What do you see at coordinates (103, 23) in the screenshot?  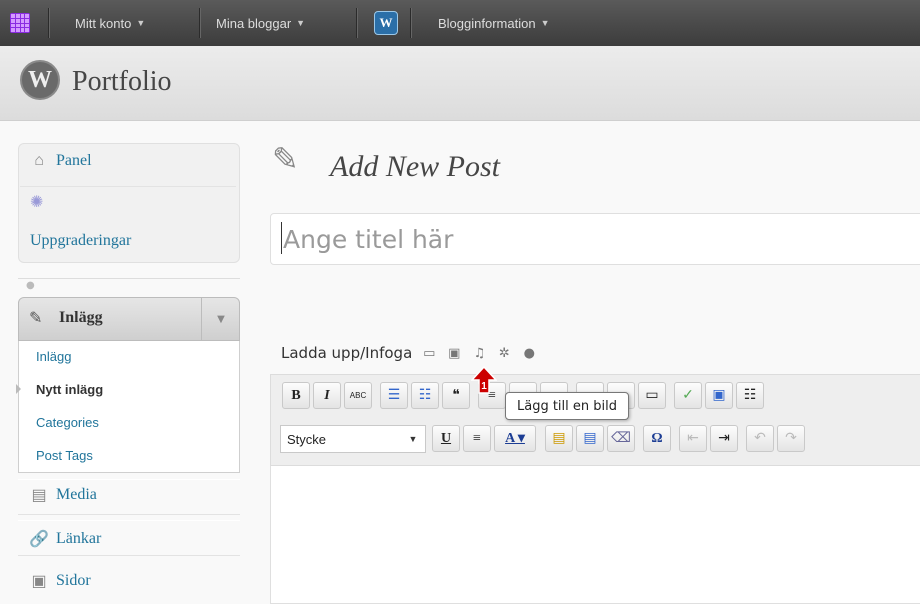 I see `my-account-label: Mitt konto` at bounding box center [103, 23].